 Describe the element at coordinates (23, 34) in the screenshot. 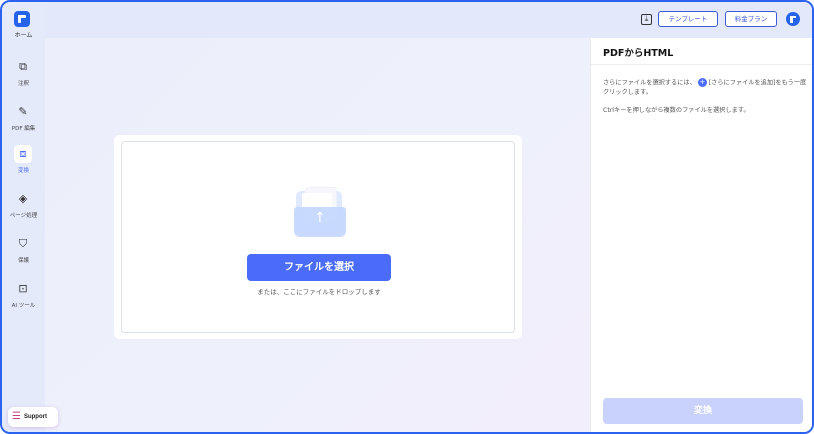

I see `home-label: ホーム` at that location.